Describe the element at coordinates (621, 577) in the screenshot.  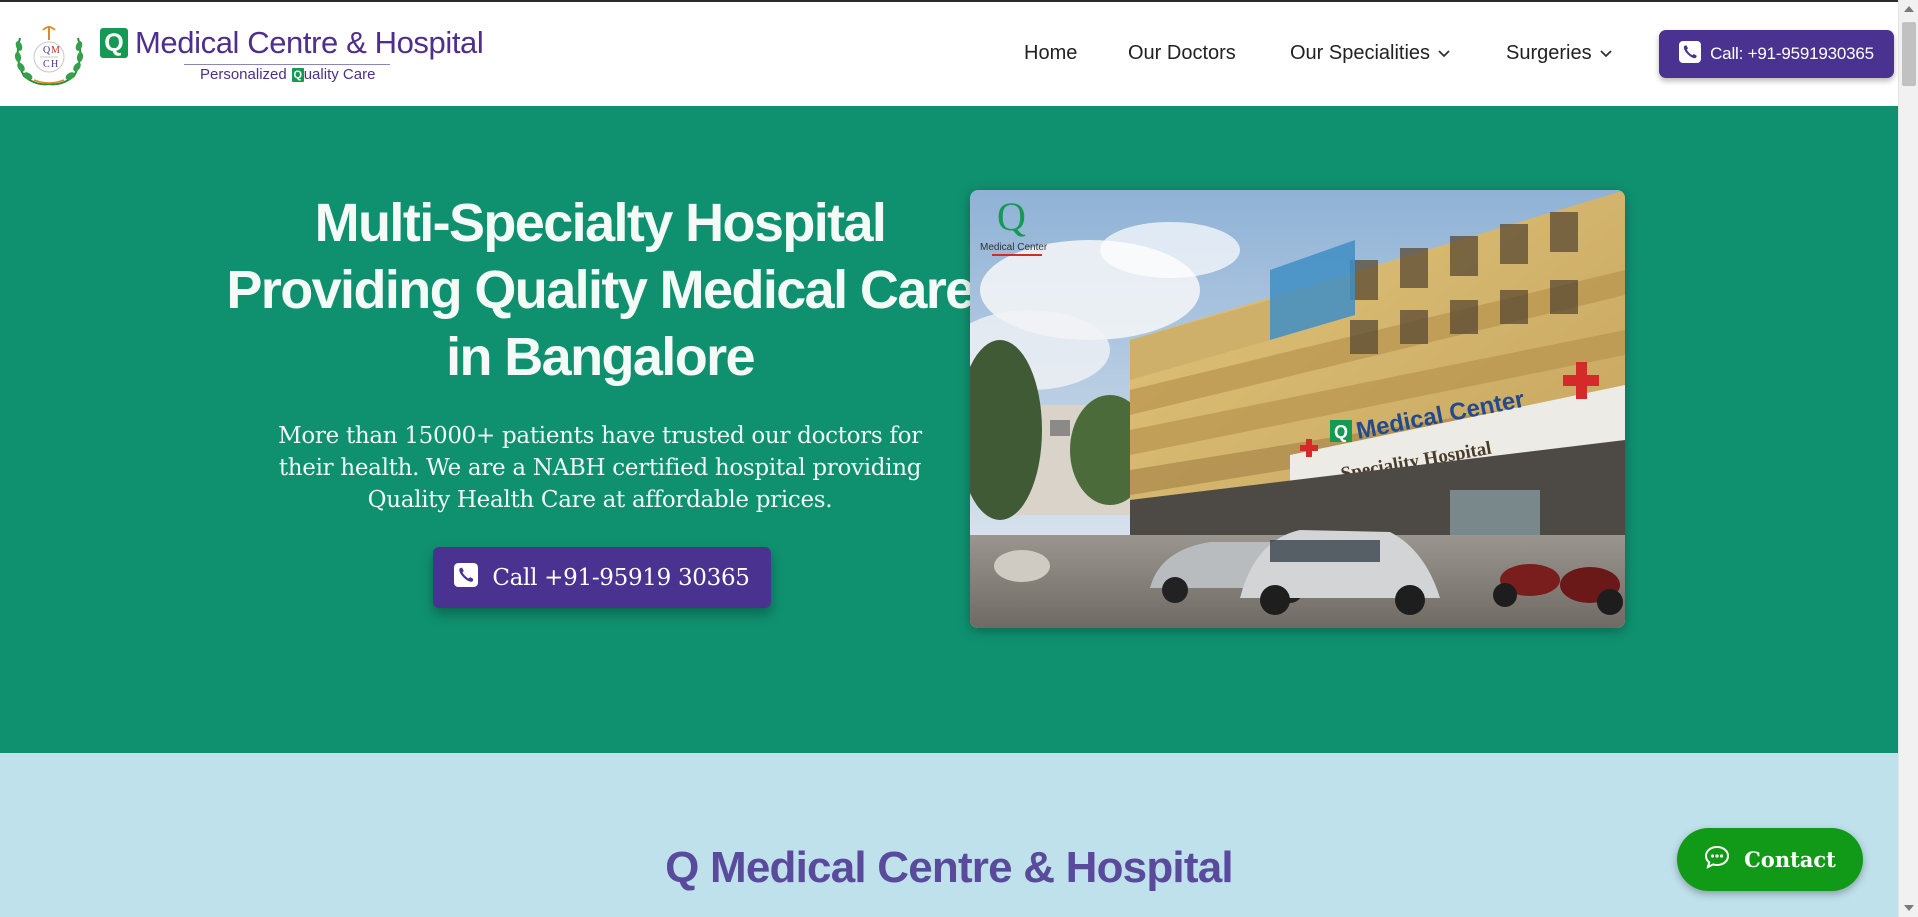
I see `hero-call-label: Call +91-95919 30365` at that location.